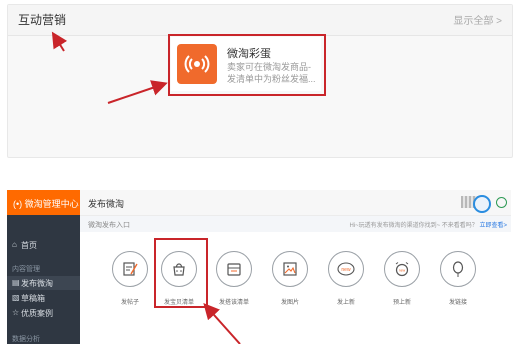 This screenshot has height=344, width=520. What do you see at coordinates (59, 41) in the screenshot?
I see `arrow-to-title` at bounding box center [59, 41].